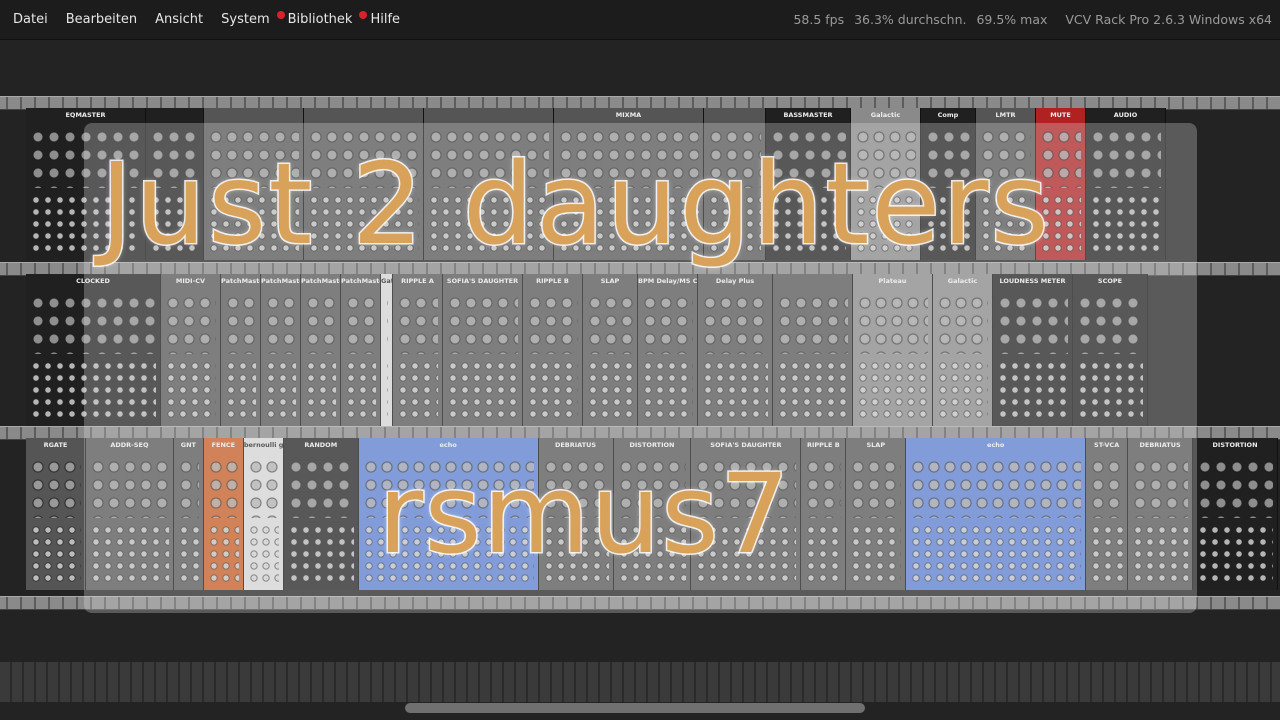 The image size is (1280, 720). Describe the element at coordinates (584, 514) in the screenshot. I see `overlay-author: rsmus7` at that location.